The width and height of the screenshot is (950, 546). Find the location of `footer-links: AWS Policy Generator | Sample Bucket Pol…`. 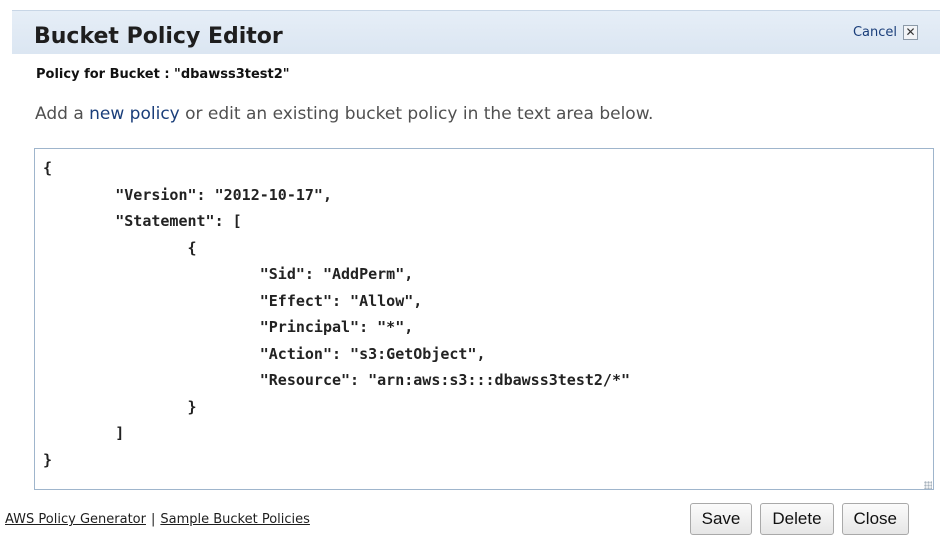

footer-links: AWS Policy Generator | Sample Bucket Pol… is located at coordinates (157, 519).